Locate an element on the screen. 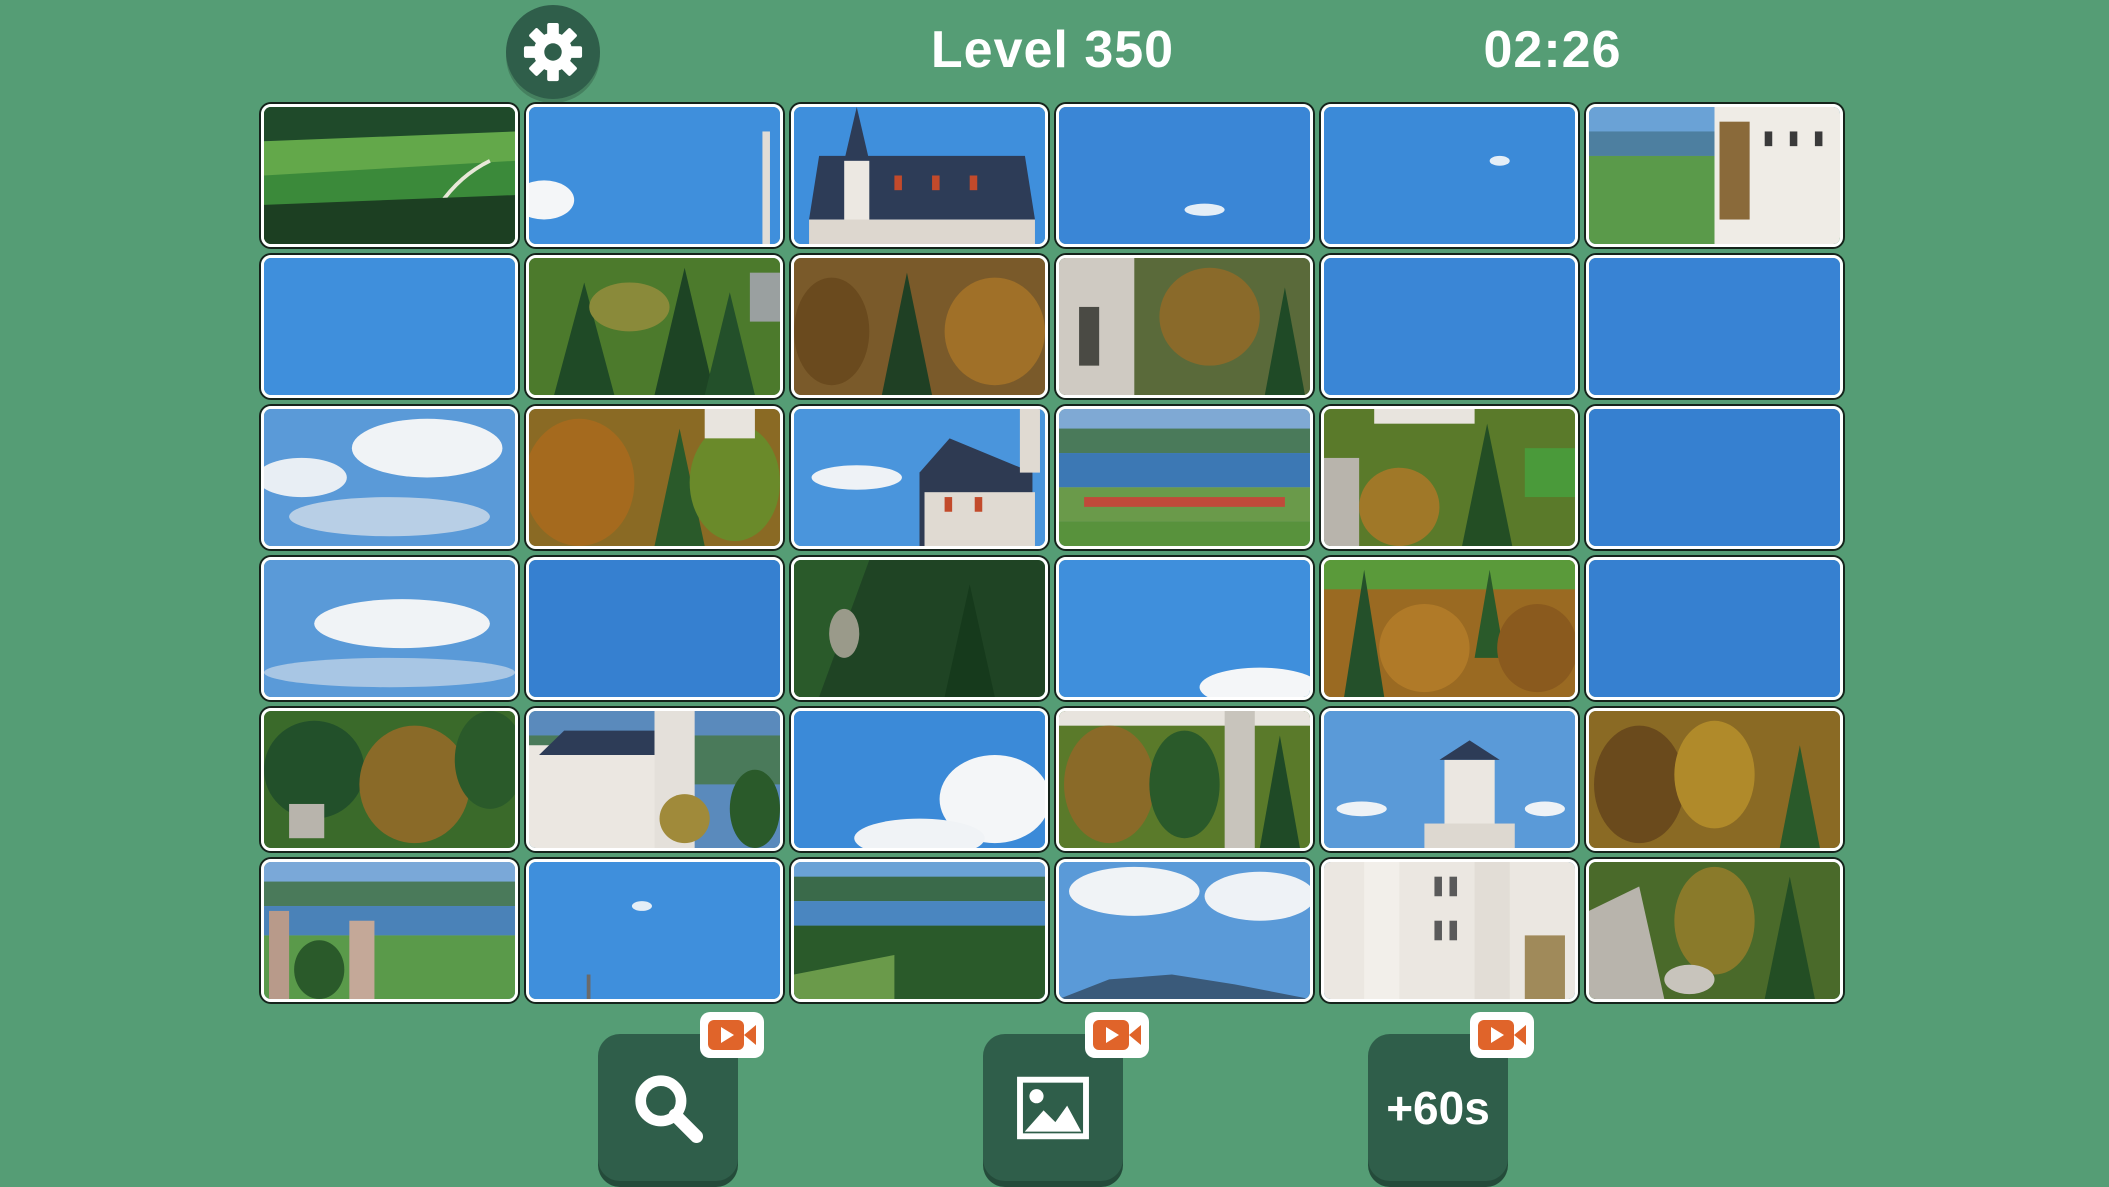  preview-image-button is located at coordinates (1066, 1096).